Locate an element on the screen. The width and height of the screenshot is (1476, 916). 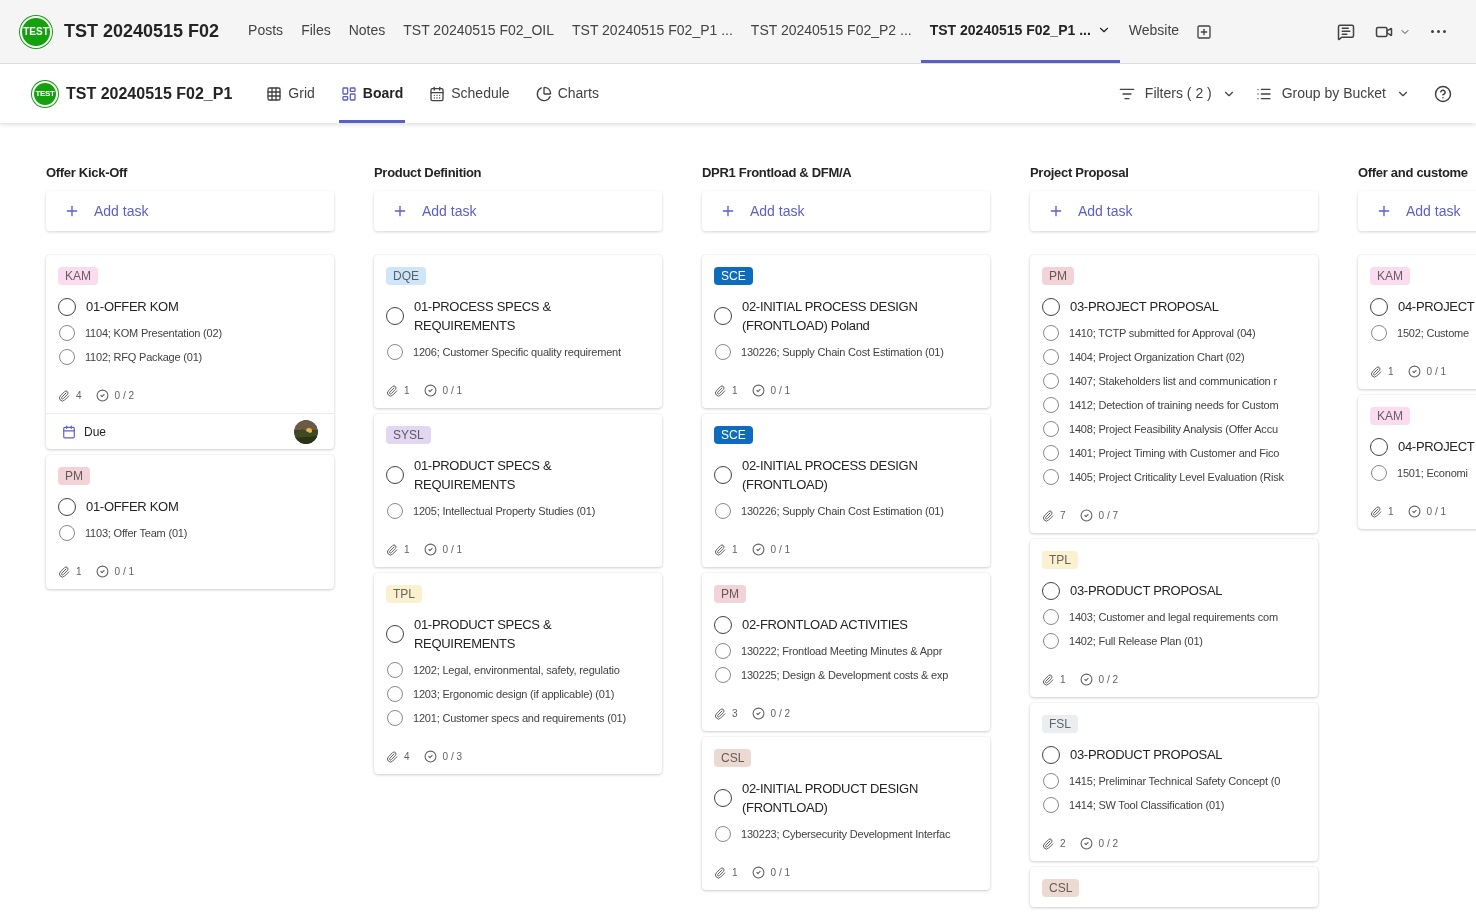
subtask-text: 1408; Project Feasibility Analysis (Offer Accu is located at coordinates (1173, 429).